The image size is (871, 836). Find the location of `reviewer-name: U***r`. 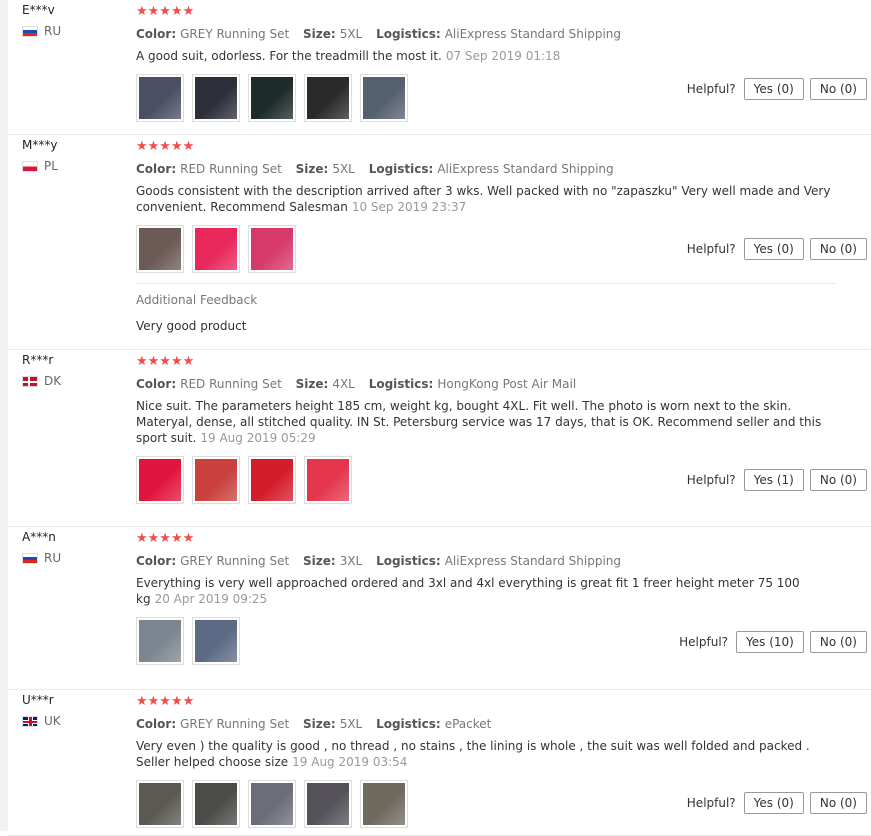

reviewer-name: U***r is located at coordinates (38, 700).